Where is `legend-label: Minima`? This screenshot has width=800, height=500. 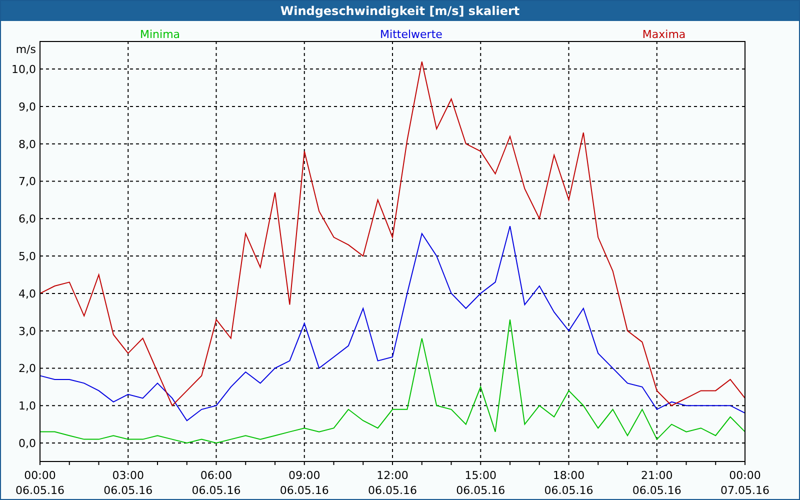 legend-label: Minima is located at coordinates (160, 34).